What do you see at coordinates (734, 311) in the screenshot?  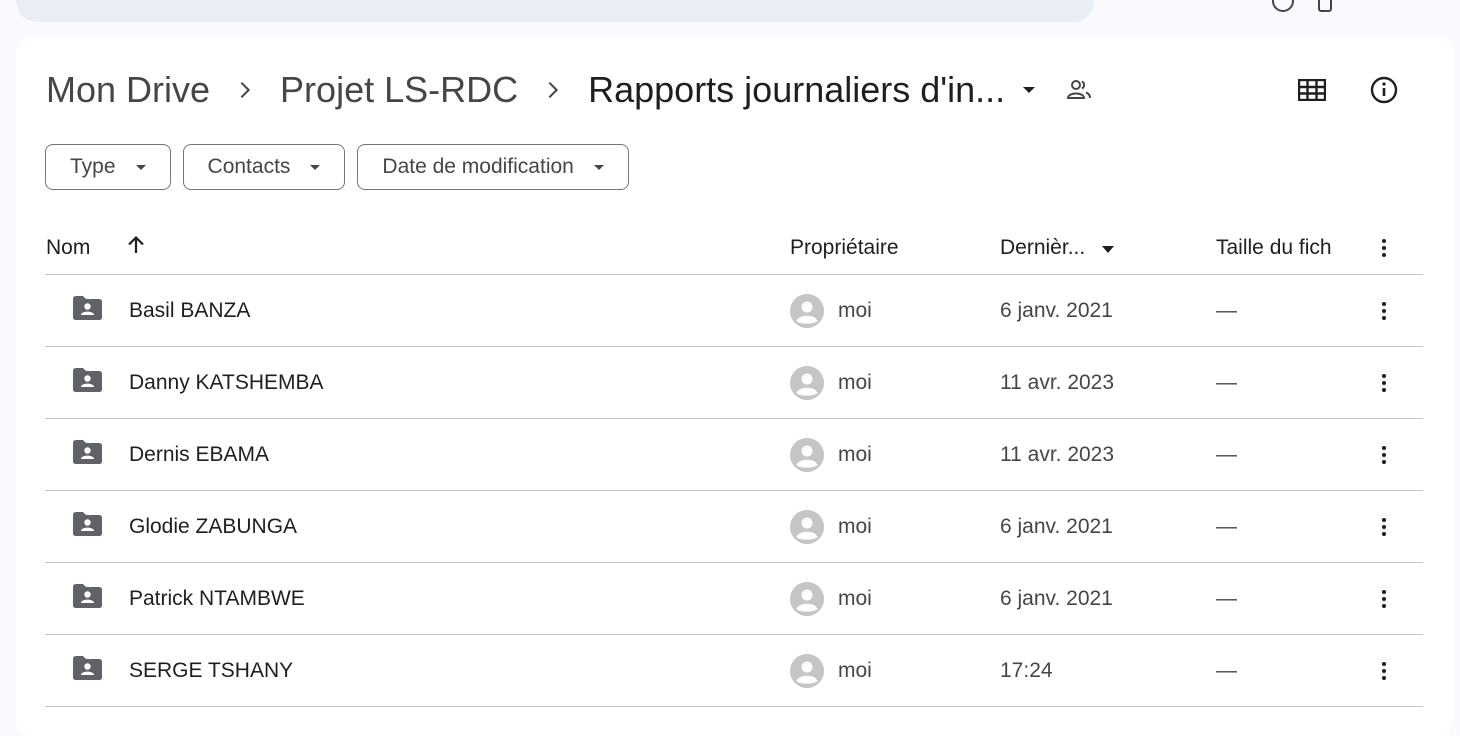 I see `table-row: Basil BANZA moi 6 janv. 2021 —` at bounding box center [734, 311].